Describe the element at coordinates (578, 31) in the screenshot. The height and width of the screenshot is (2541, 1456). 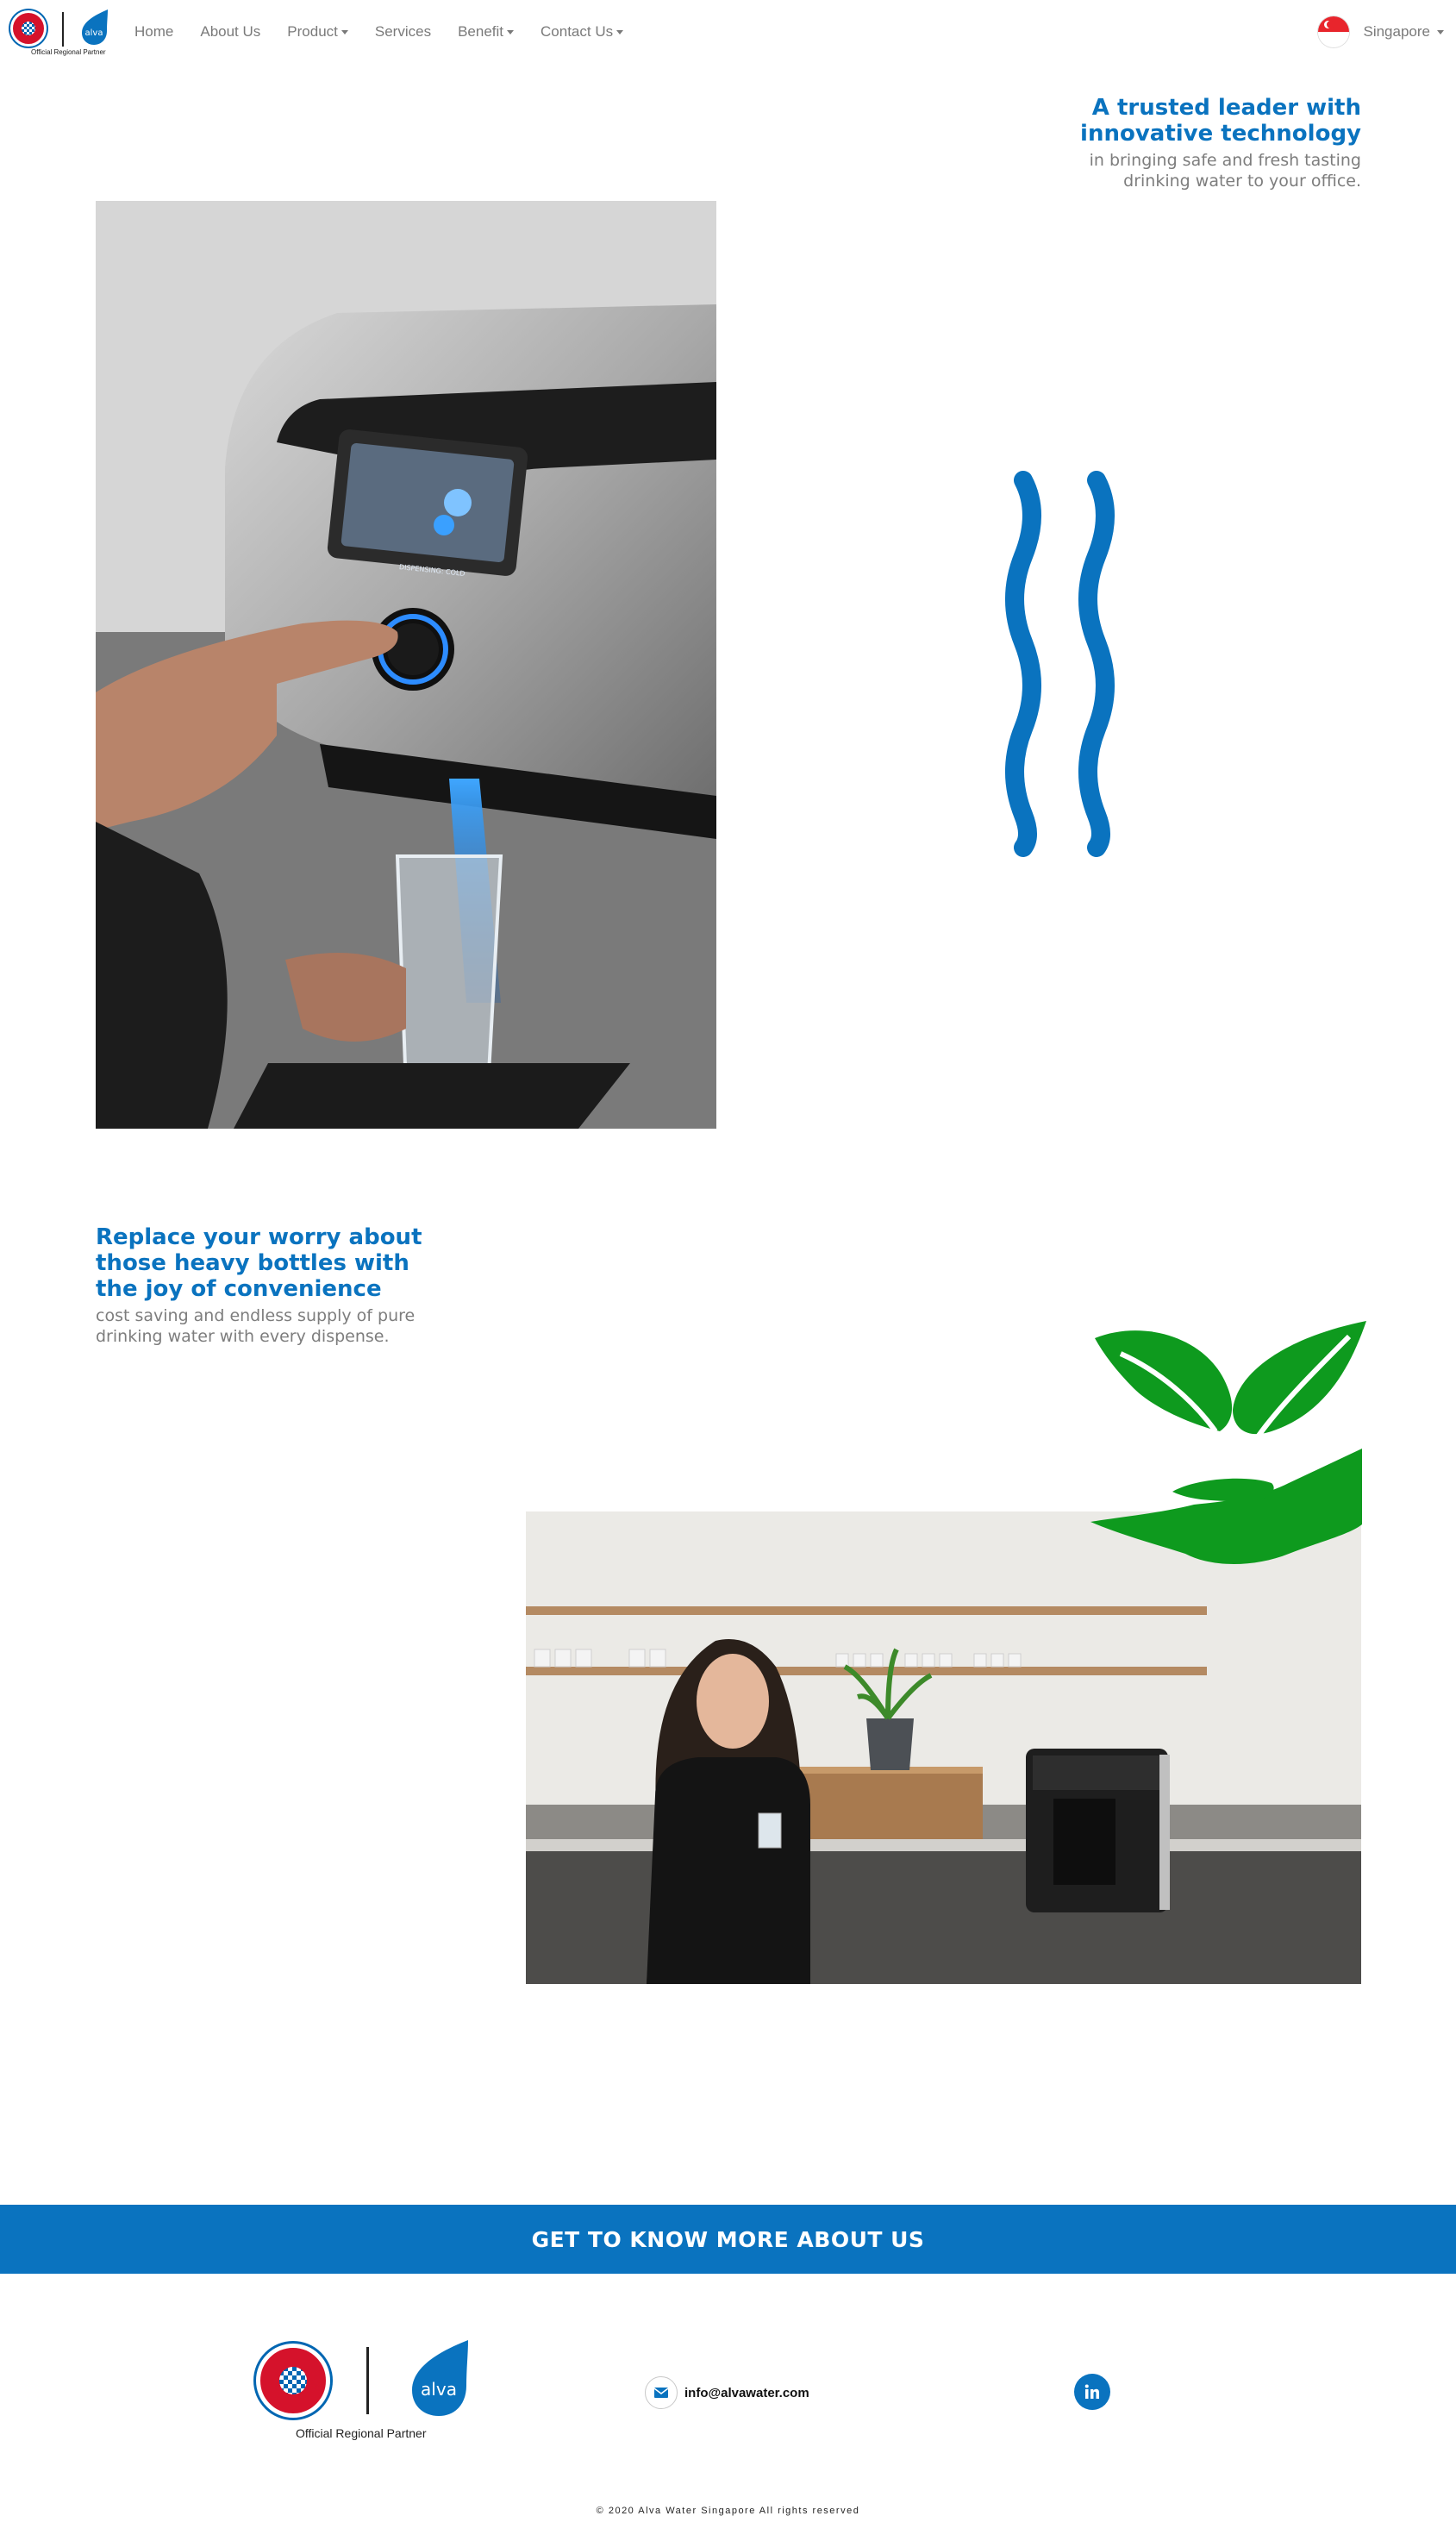
I see `nav-contact-label: Contact Us` at that location.